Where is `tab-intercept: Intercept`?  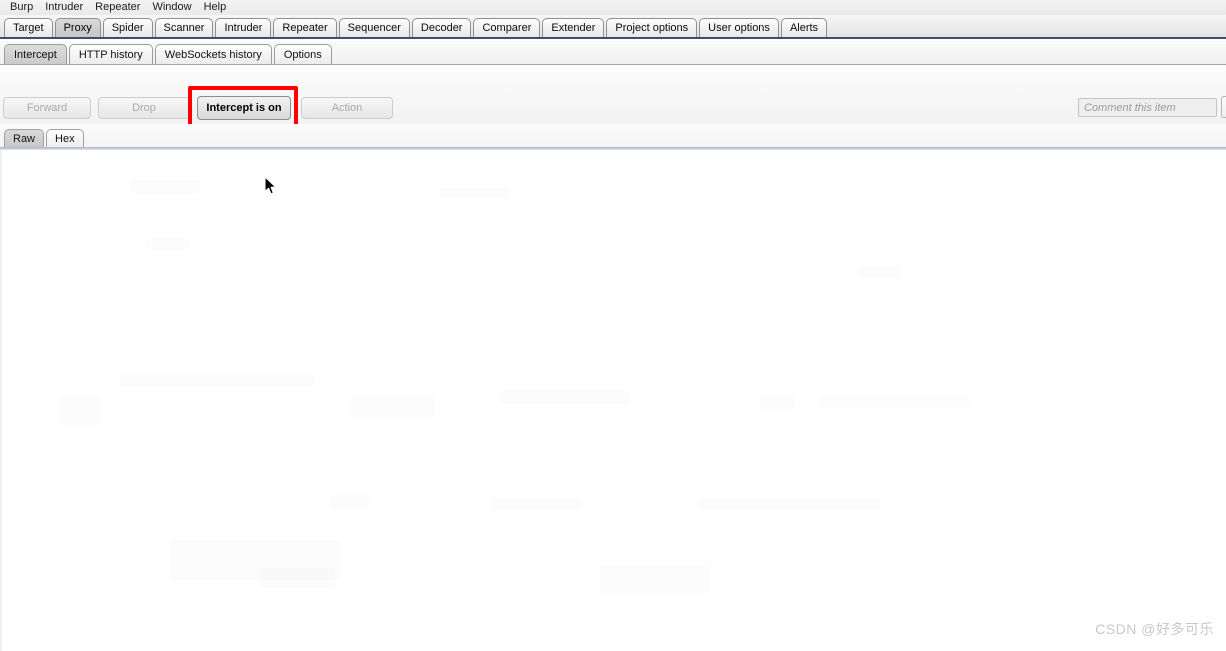 tab-intercept: Intercept is located at coordinates (35, 54).